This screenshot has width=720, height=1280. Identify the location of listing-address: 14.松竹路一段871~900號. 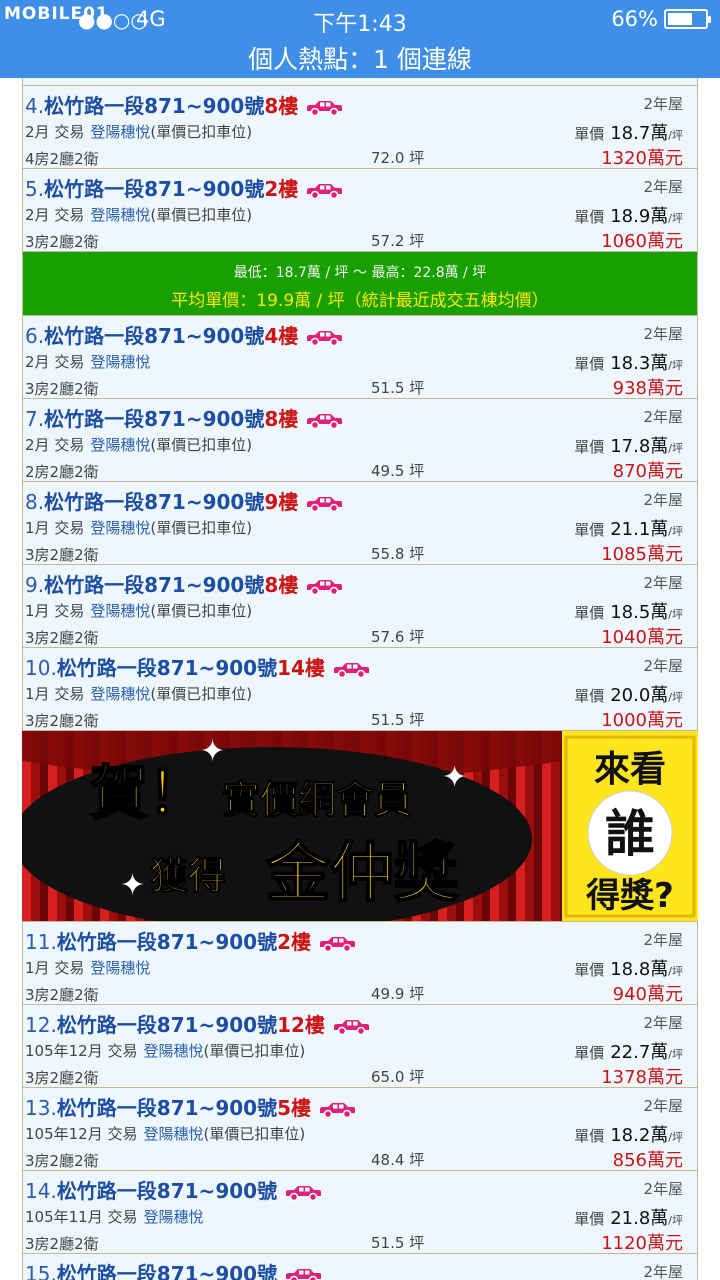
(174, 1189).